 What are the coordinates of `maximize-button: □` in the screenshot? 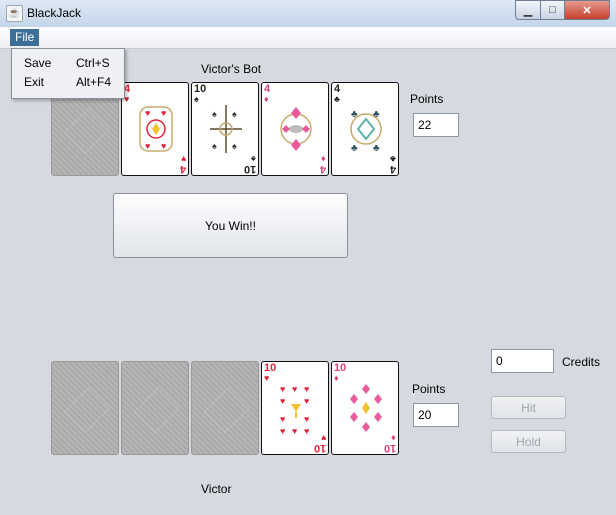 It's located at (553, 10).